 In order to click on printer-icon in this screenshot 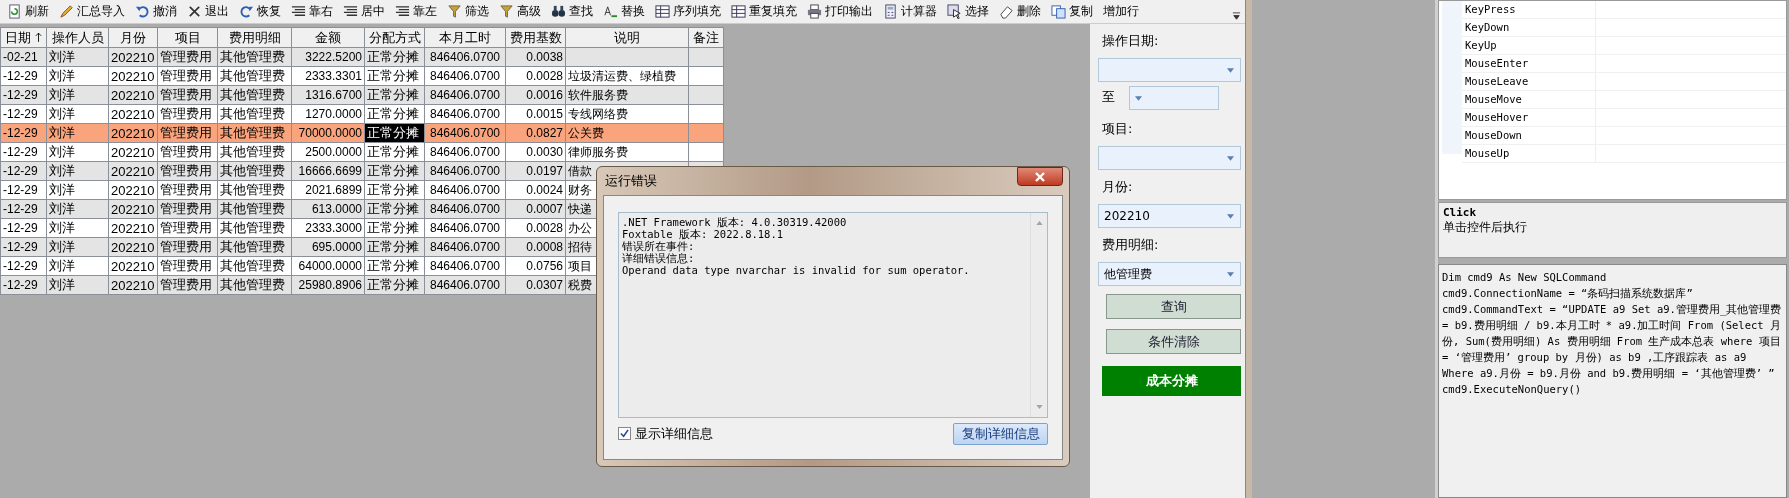, I will do `click(814, 11)`.